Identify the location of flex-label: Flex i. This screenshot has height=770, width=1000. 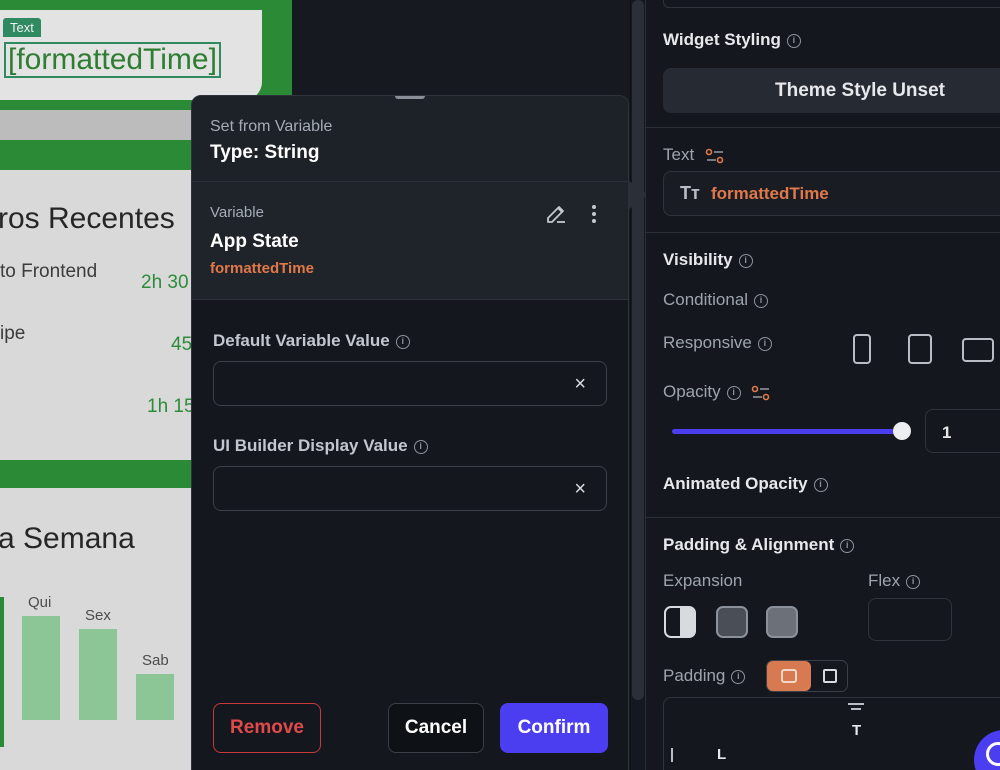
(894, 581).